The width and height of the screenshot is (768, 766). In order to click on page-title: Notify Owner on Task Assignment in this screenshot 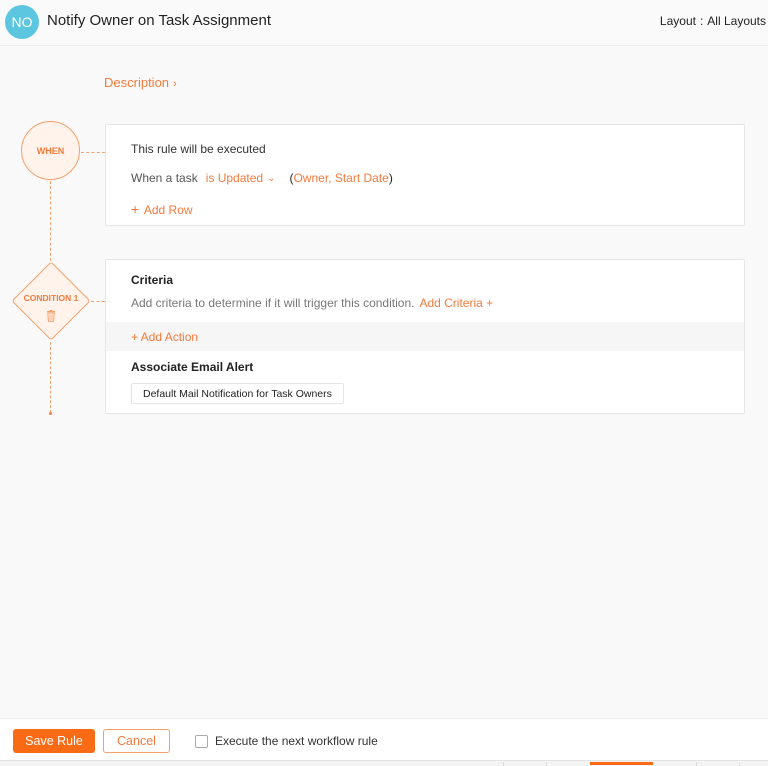, I will do `click(159, 20)`.